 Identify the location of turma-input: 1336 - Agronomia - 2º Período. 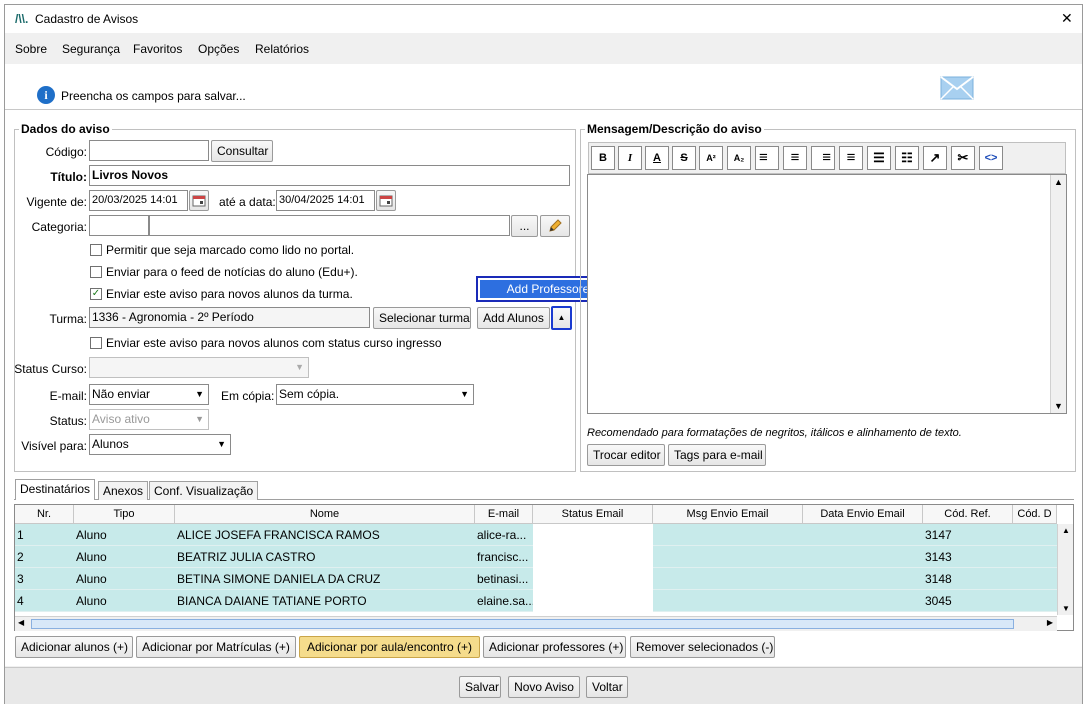
(229, 317).